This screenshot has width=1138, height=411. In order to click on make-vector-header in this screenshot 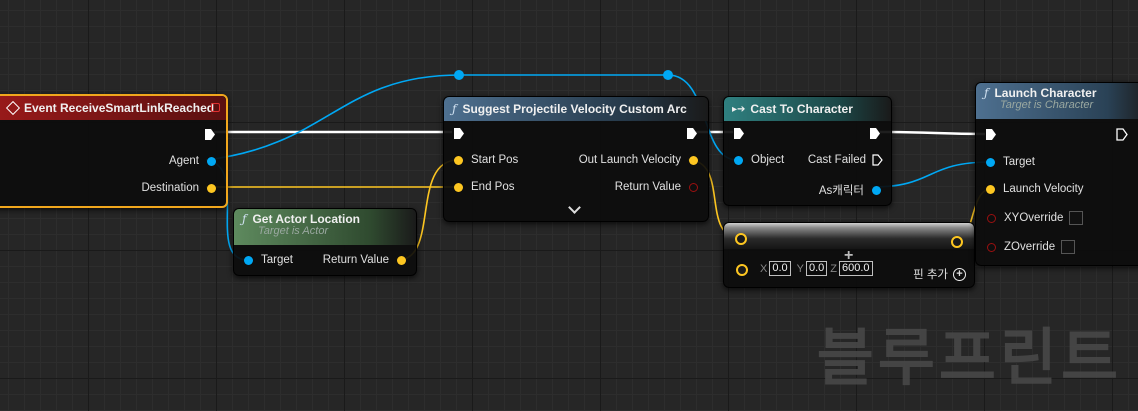, I will do `click(849, 236)`.